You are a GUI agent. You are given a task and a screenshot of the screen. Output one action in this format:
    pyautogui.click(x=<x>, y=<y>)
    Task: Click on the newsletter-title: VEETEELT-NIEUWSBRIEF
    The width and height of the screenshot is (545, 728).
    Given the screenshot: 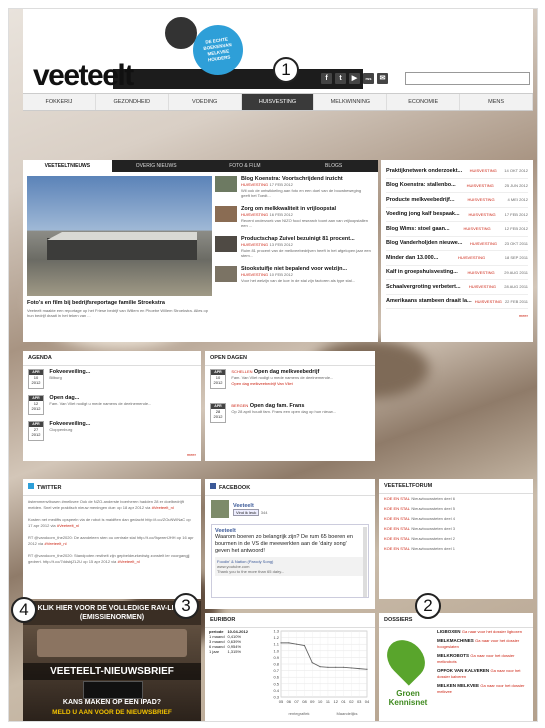 What is the action you would take?
    pyautogui.click(x=112, y=671)
    